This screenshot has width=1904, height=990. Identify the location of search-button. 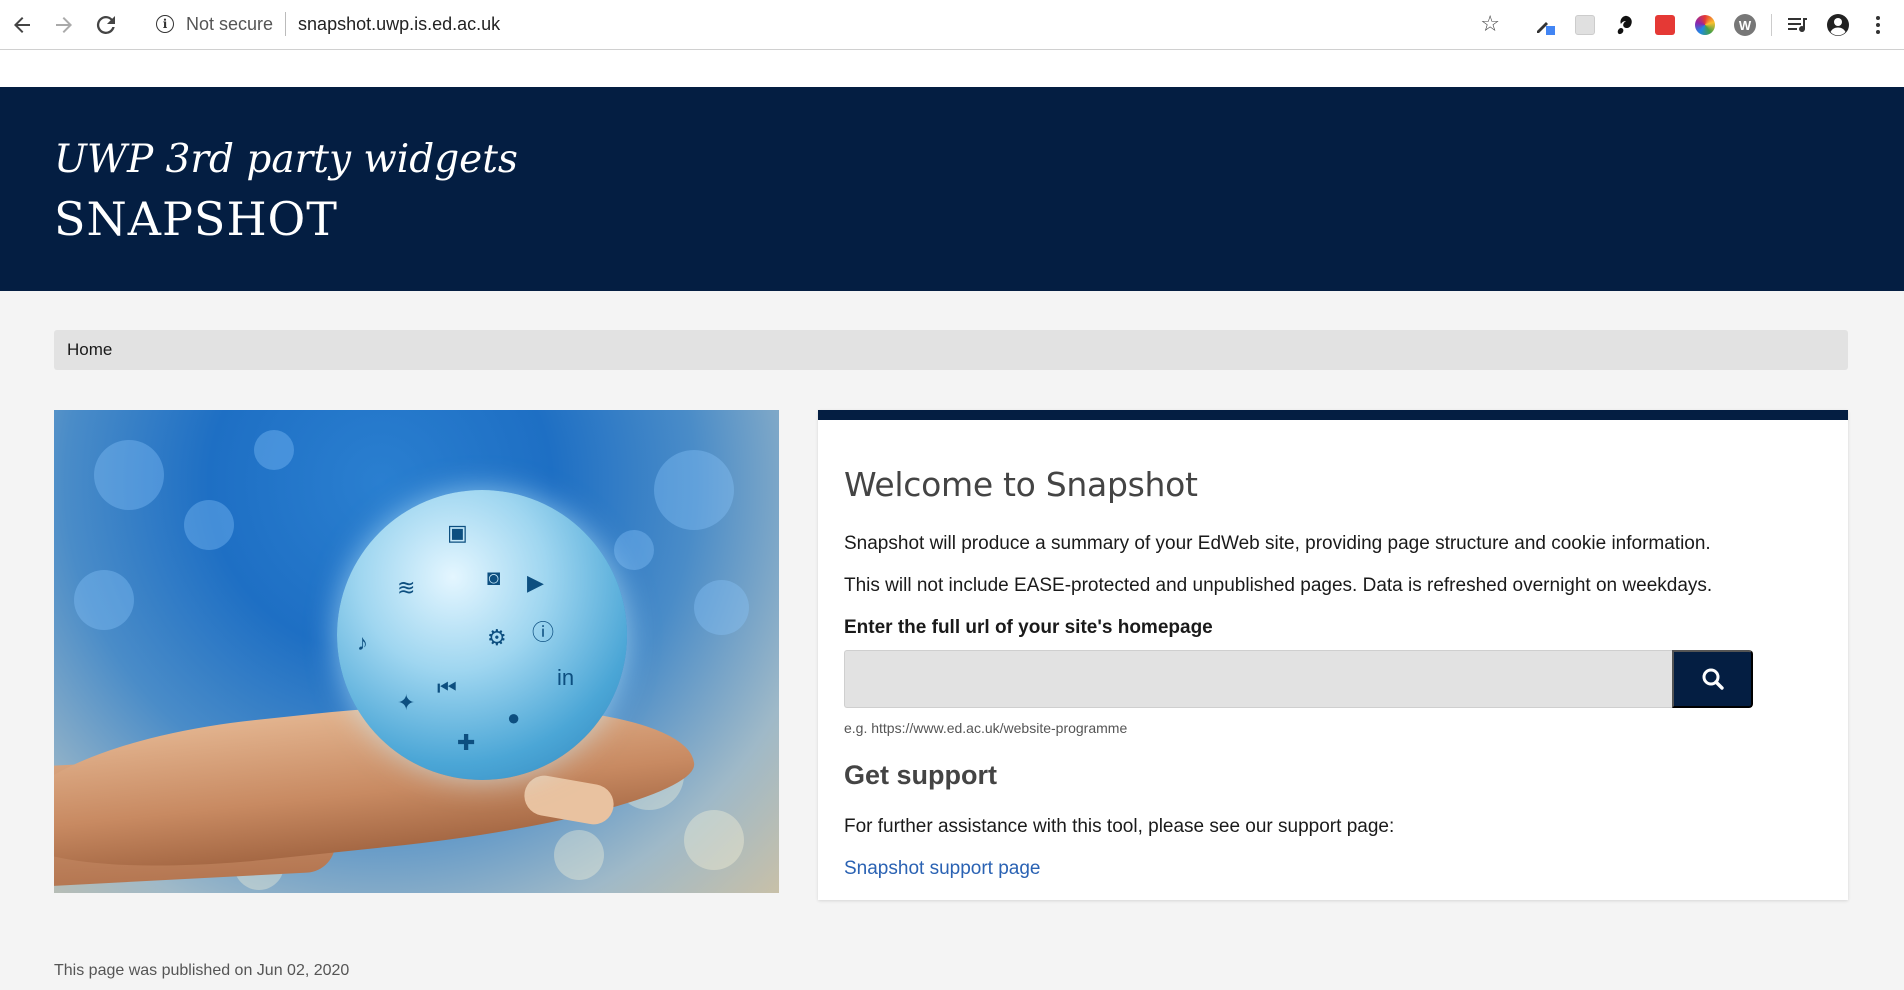
(1712, 679).